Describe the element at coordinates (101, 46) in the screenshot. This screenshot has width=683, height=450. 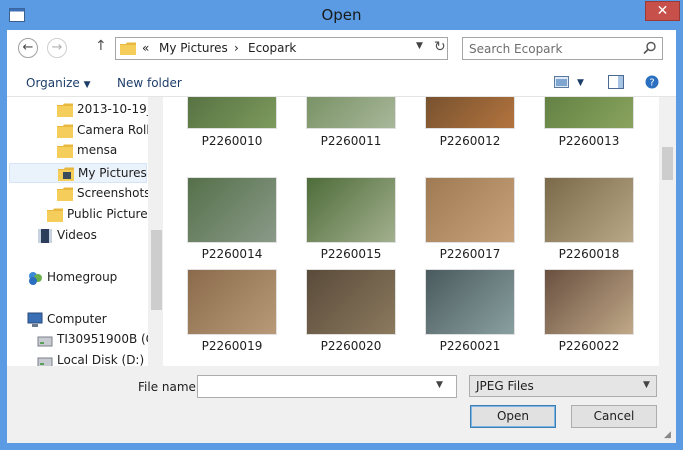
I see `up-button: ↑` at that location.